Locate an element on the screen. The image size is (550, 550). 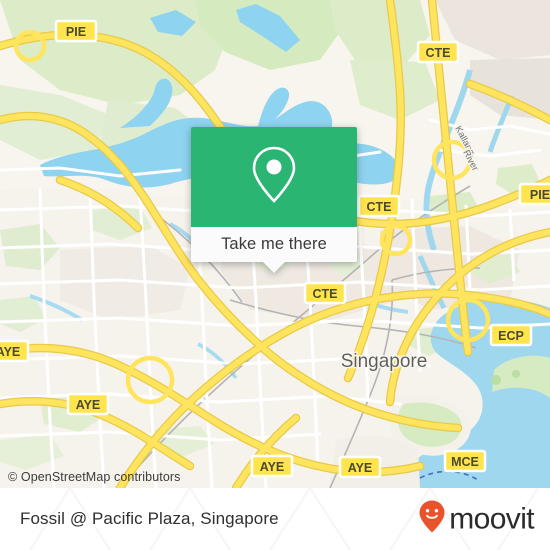
highway-shield-cte-3: CTE is located at coordinates (325, 293).